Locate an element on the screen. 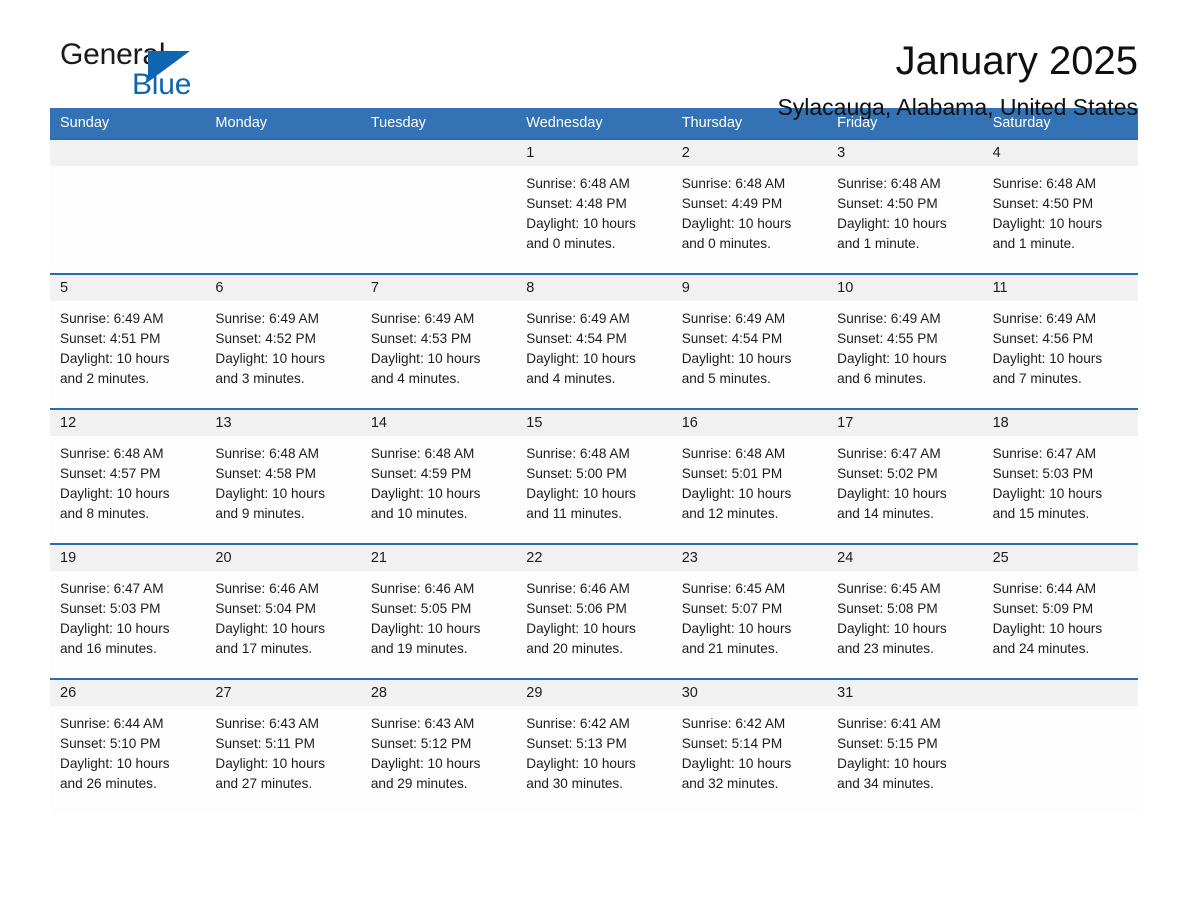  daylight-text: Daylight: 10 hours and 12 minutes. is located at coordinates (736, 503).